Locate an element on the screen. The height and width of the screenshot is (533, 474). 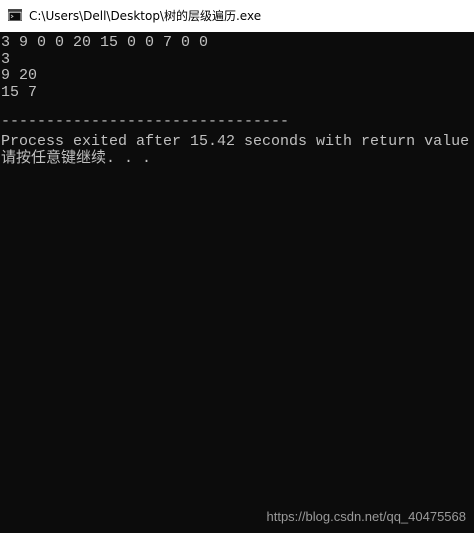
console-app-icon is located at coordinates (15, 15).